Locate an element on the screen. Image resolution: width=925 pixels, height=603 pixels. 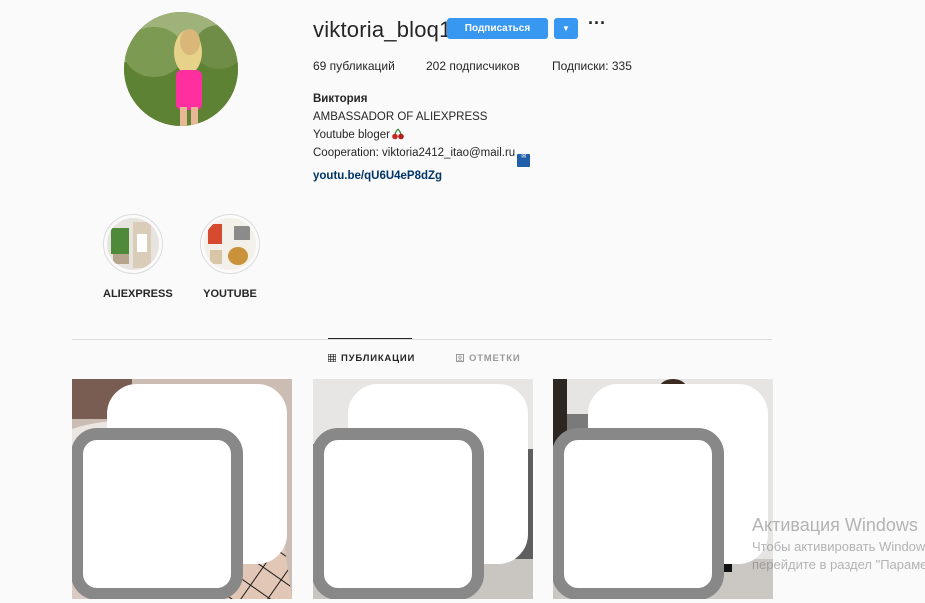
suggestions-dropdown-button: ▼ is located at coordinates (566, 28).